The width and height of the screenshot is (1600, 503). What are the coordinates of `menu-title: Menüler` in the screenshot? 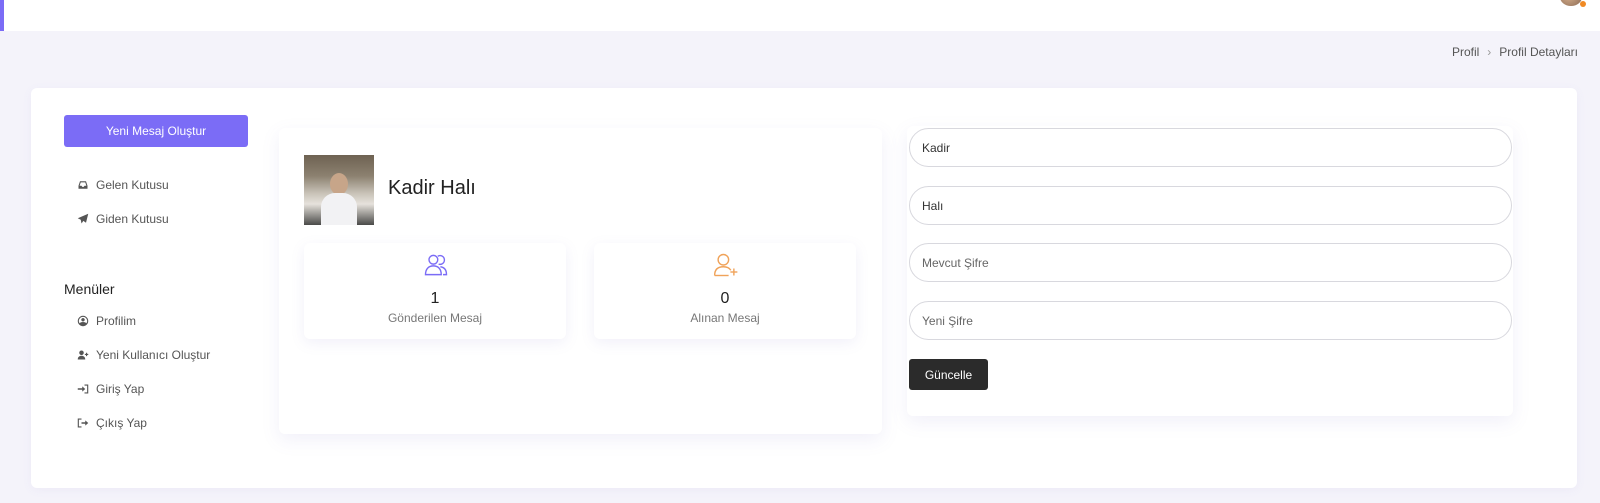 It's located at (89, 289).